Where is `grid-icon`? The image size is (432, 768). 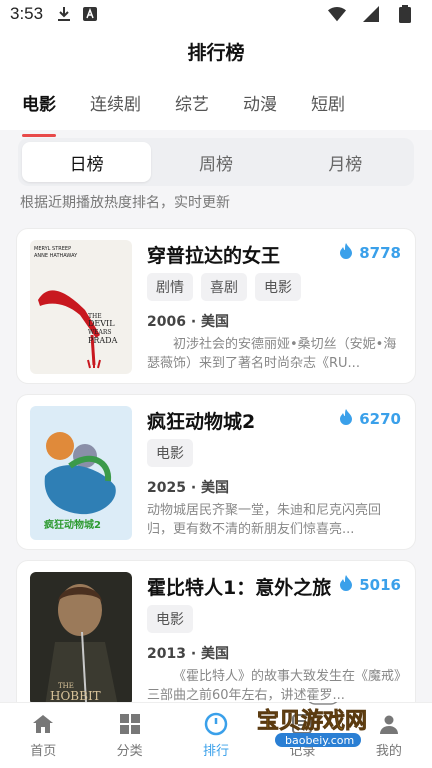
grid-icon is located at coordinates (129, 724).